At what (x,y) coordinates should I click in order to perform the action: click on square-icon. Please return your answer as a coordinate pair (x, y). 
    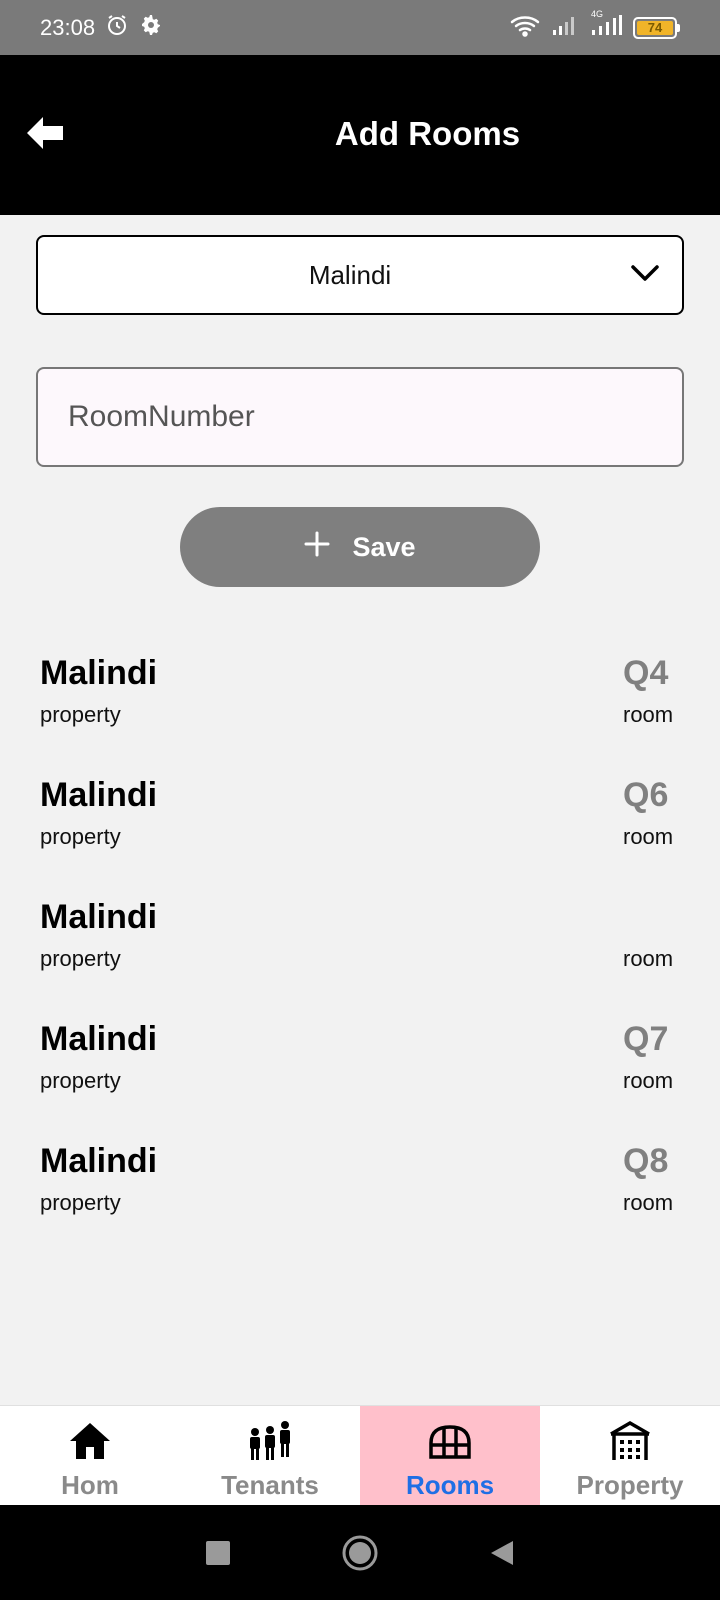
    Looking at the image, I should click on (218, 1552).